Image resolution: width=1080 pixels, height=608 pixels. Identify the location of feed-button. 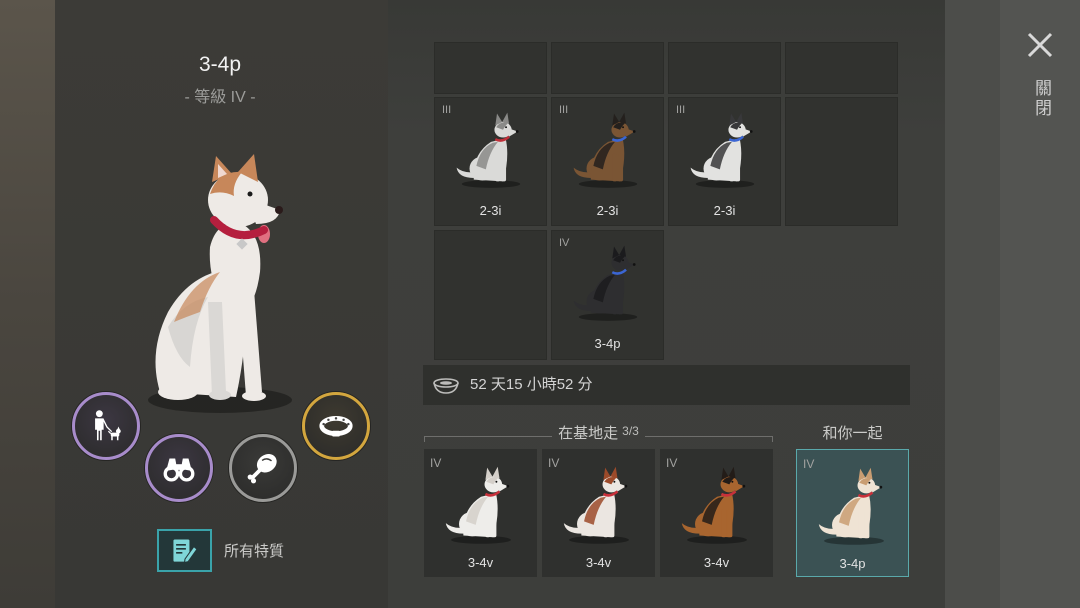
(263, 468).